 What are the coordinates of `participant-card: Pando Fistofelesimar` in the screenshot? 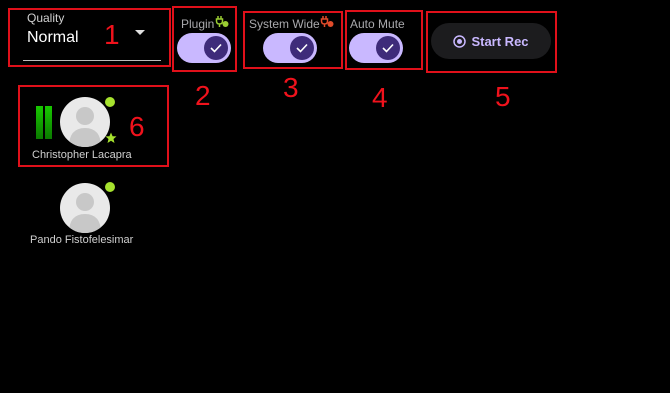 It's located at (95, 213).